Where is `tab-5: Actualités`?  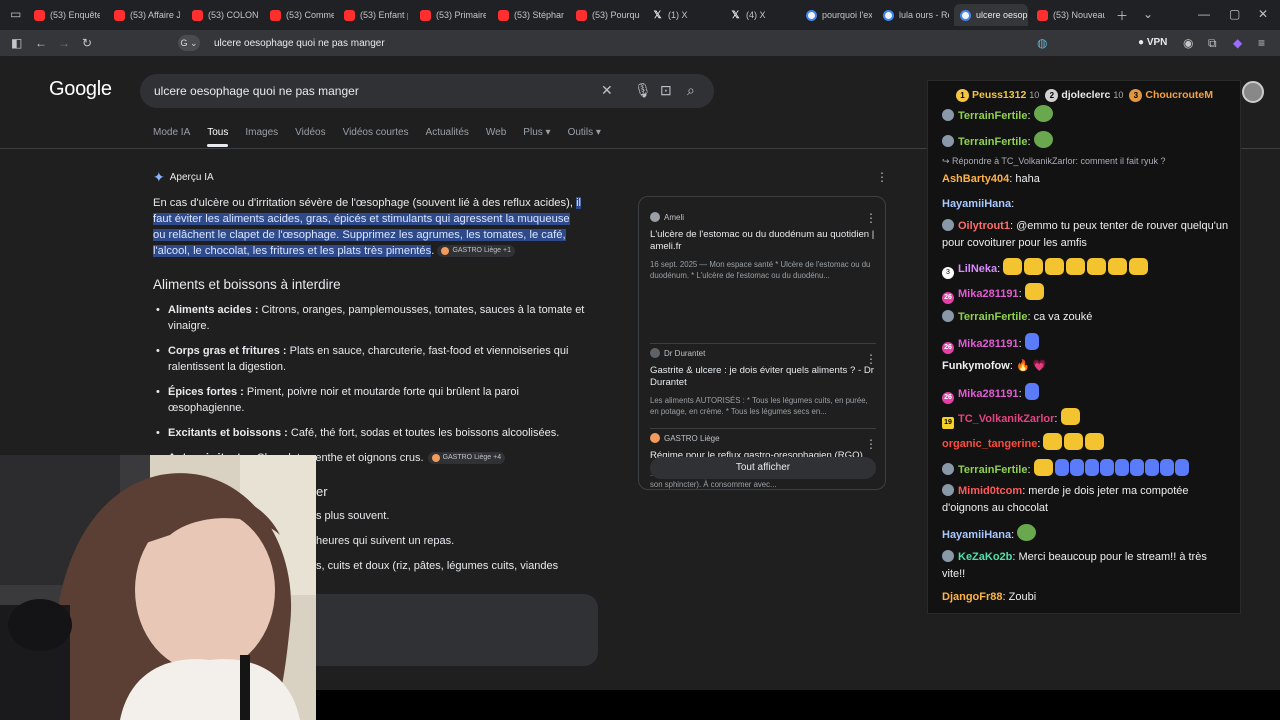
tab-5: Actualités is located at coordinates (447, 132).